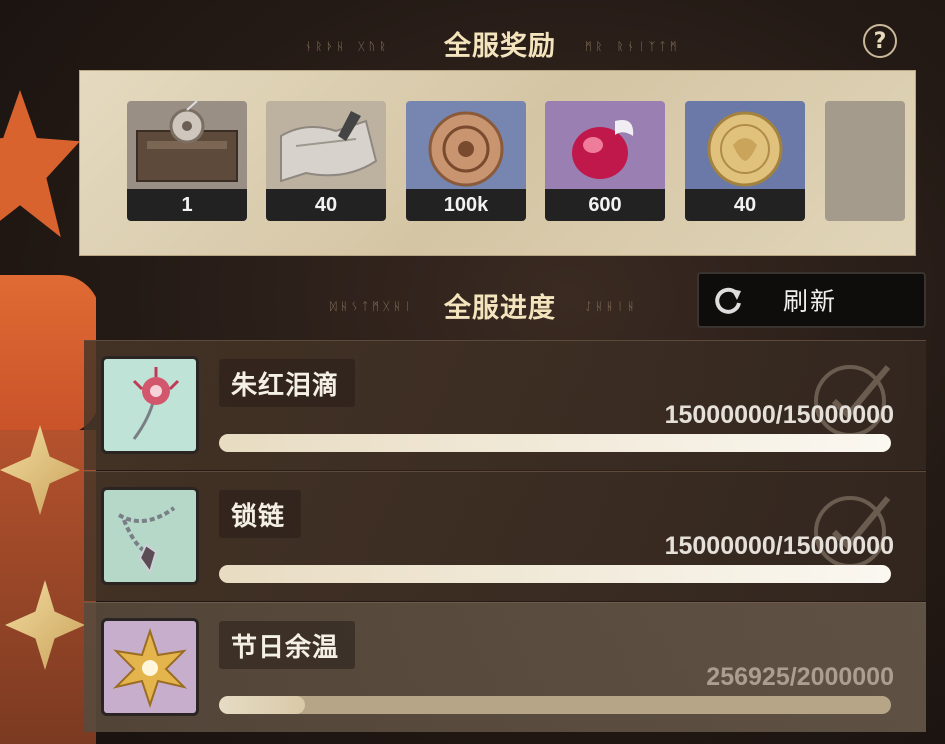  I want to click on red-gem-icon, so click(605, 145).